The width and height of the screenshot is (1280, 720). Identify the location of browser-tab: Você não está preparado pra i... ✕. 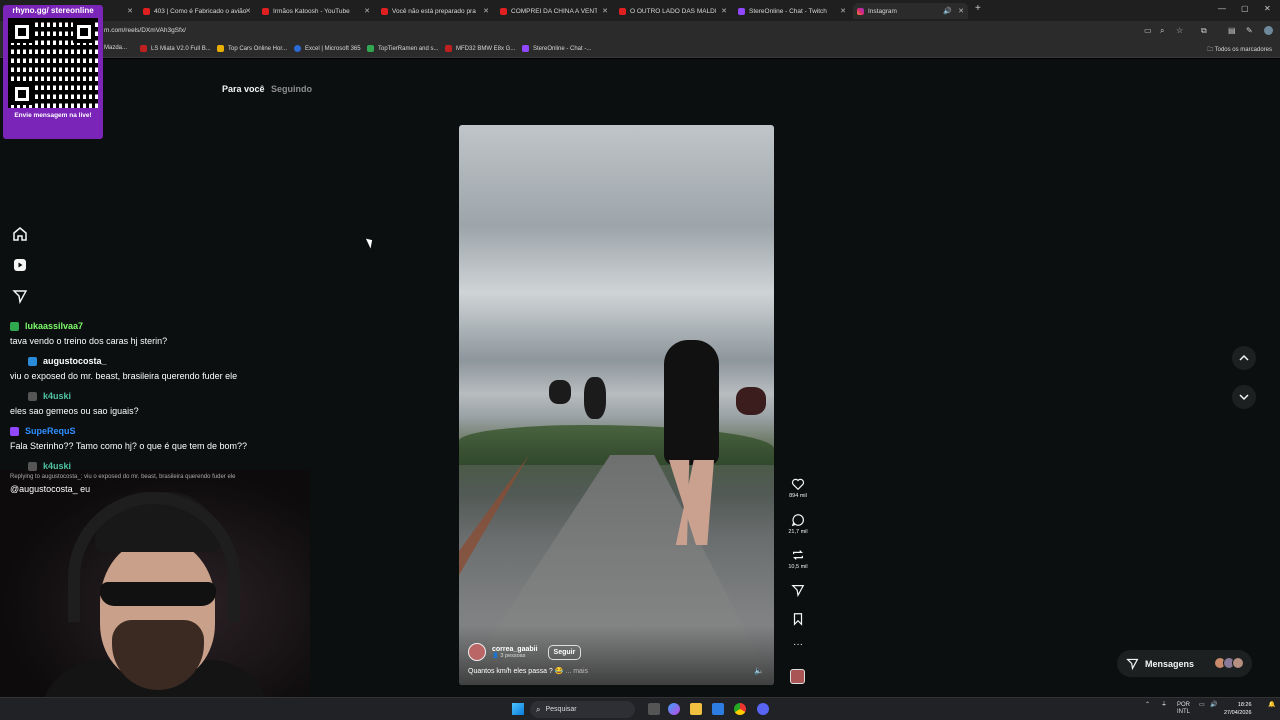
(435, 11).